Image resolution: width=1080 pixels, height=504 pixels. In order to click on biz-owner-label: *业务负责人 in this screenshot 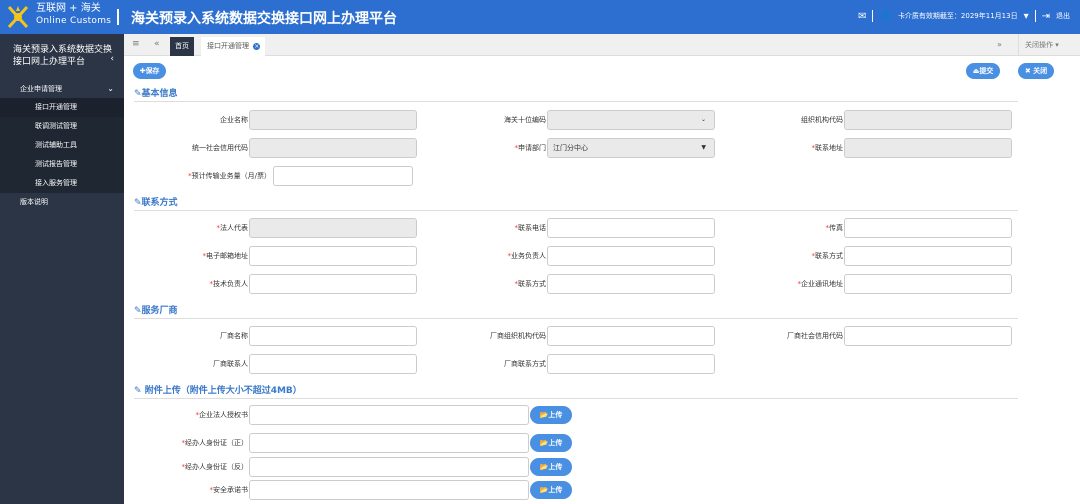, I will do `click(492, 256)`.